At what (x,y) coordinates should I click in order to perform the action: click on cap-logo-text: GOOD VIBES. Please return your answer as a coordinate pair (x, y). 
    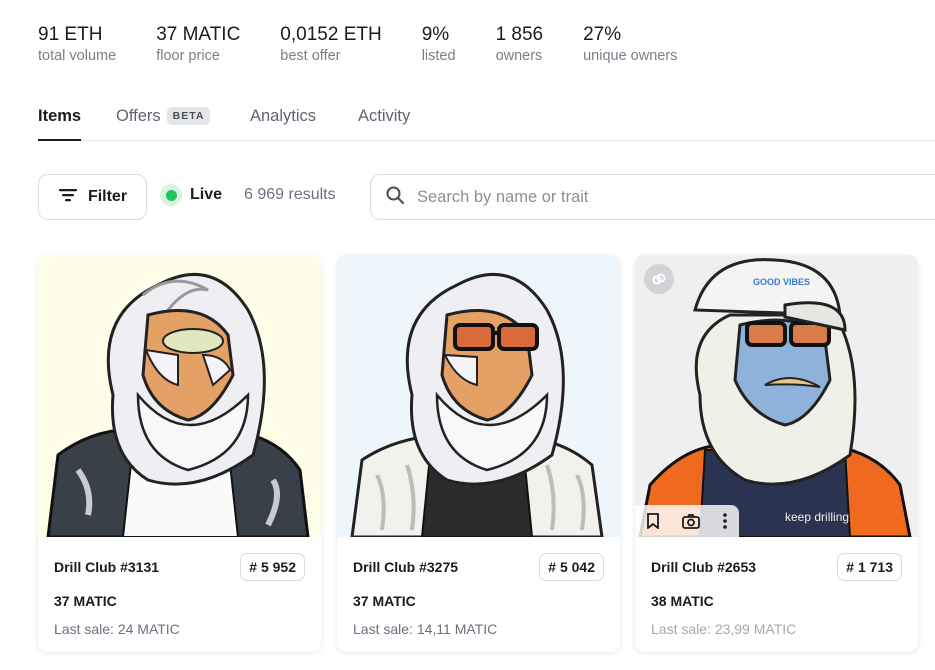
    Looking at the image, I should click on (781, 282).